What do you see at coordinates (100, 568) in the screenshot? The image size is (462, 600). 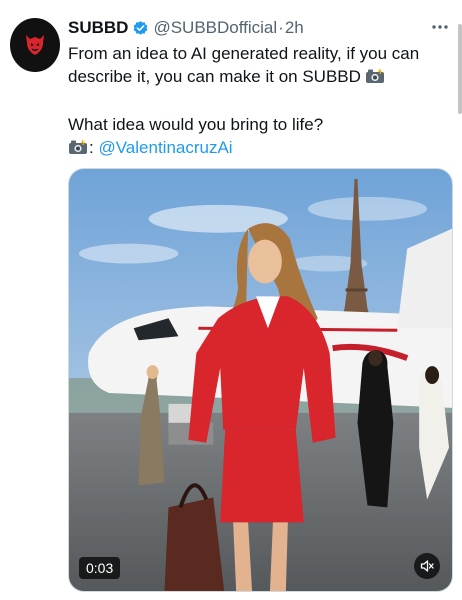 I see `video-duration: 0:03` at bounding box center [100, 568].